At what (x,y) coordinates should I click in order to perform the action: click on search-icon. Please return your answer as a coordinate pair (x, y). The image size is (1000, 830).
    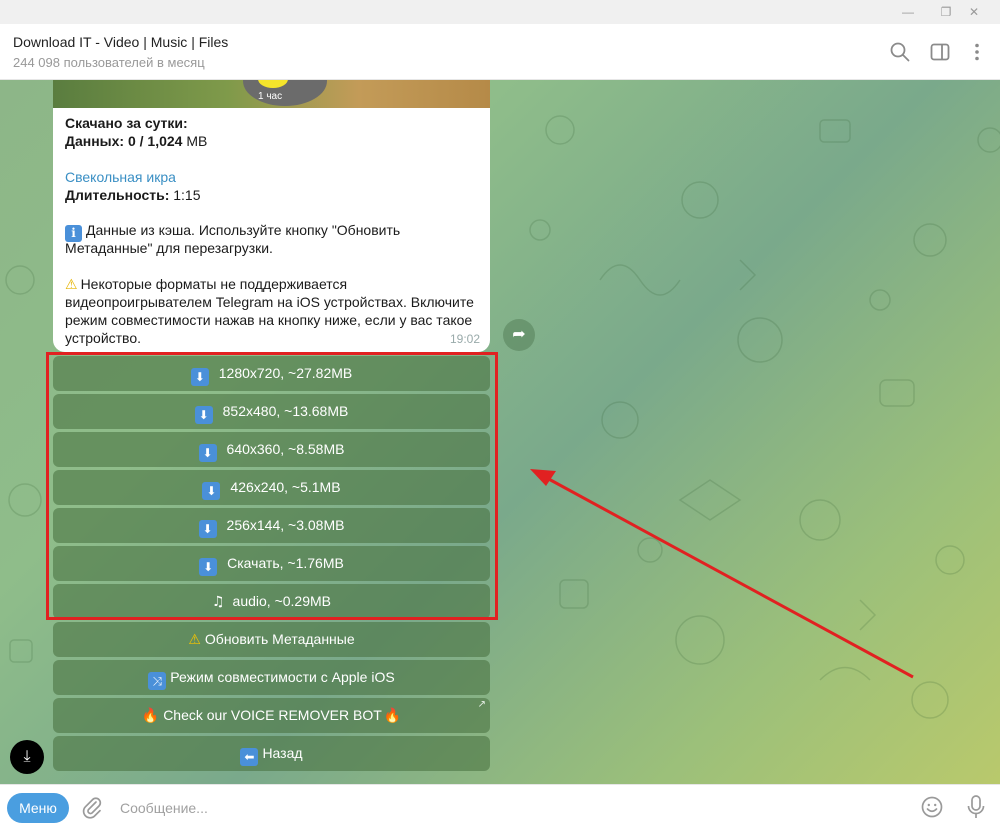
    Looking at the image, I should click on (900, 52).